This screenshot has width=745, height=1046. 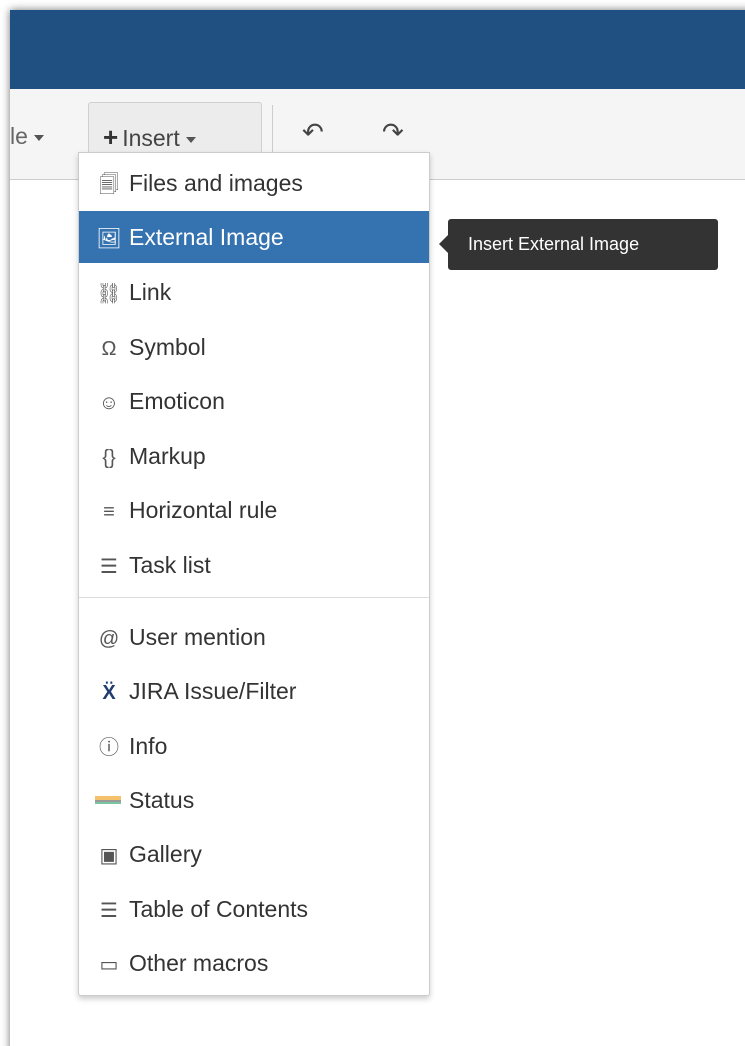 I want to click on menu-item-status: Status, so click(x=254, y=800).